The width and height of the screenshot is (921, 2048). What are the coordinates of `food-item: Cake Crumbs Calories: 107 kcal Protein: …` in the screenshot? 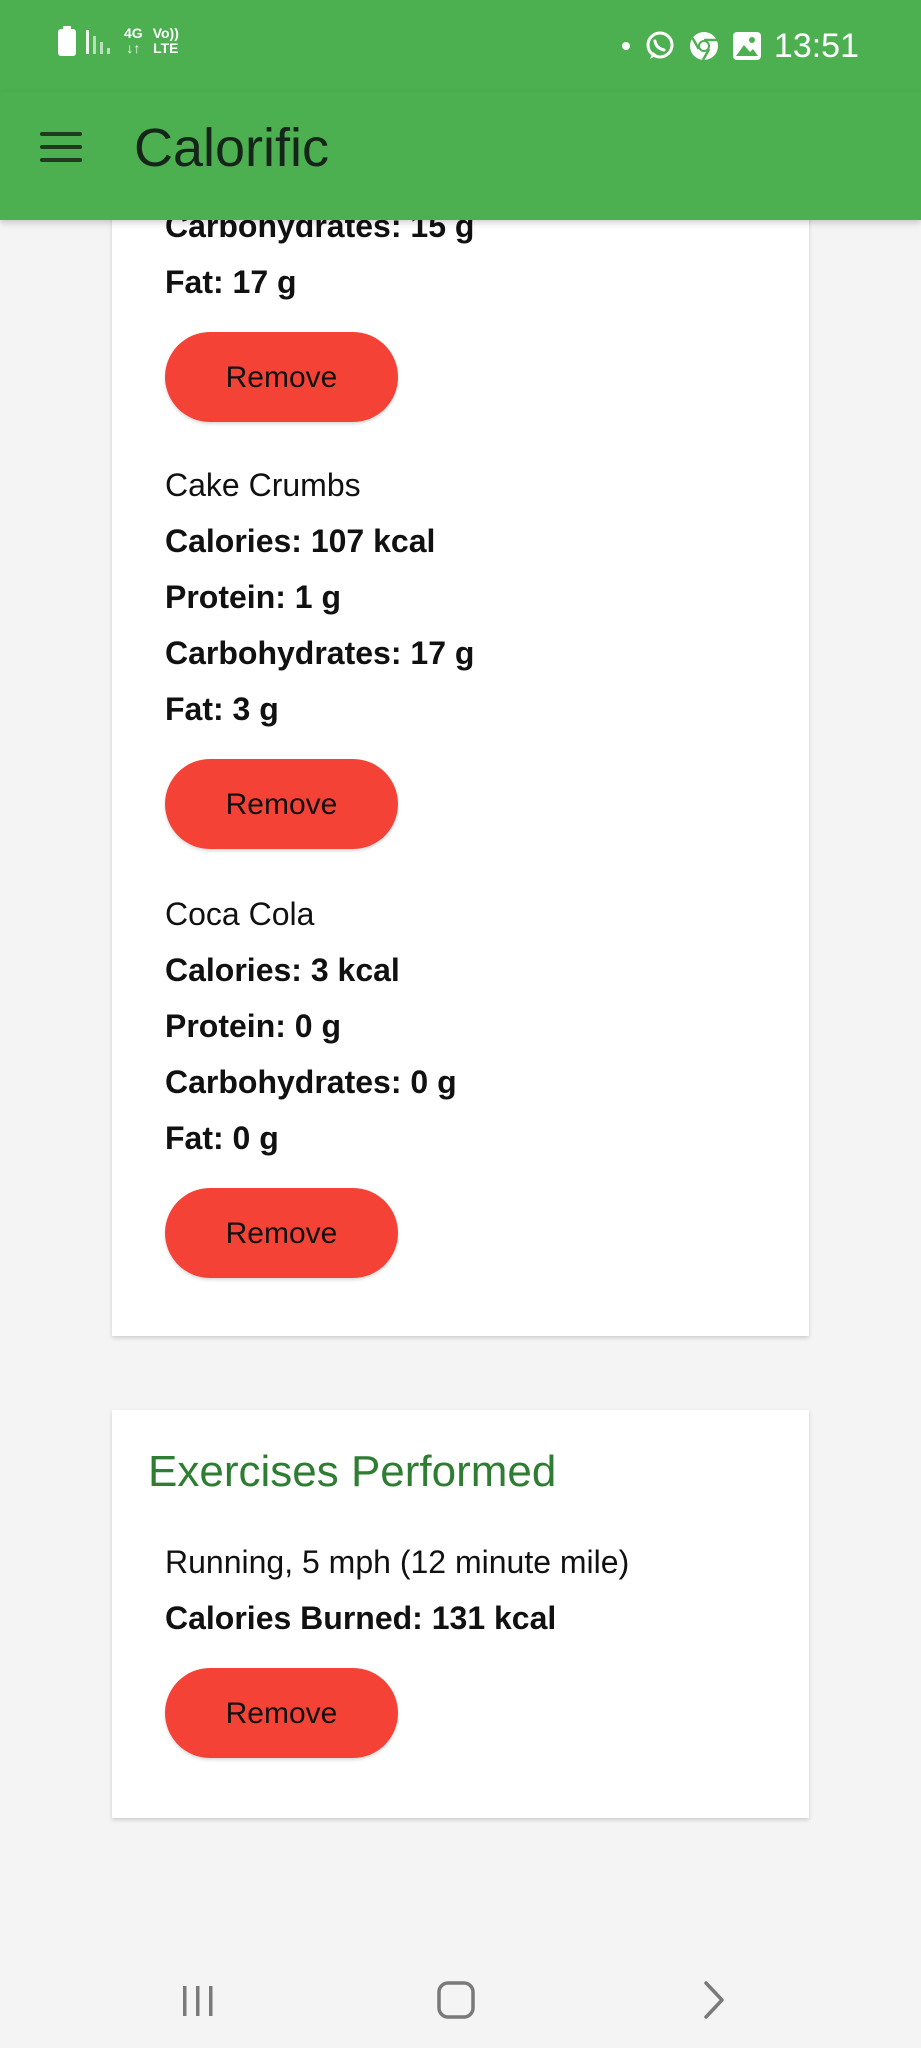 It's located at (319, 653).